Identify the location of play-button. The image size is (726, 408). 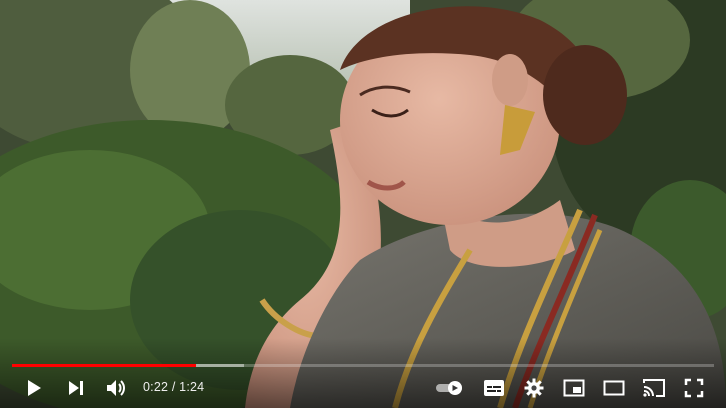
(34, 388).